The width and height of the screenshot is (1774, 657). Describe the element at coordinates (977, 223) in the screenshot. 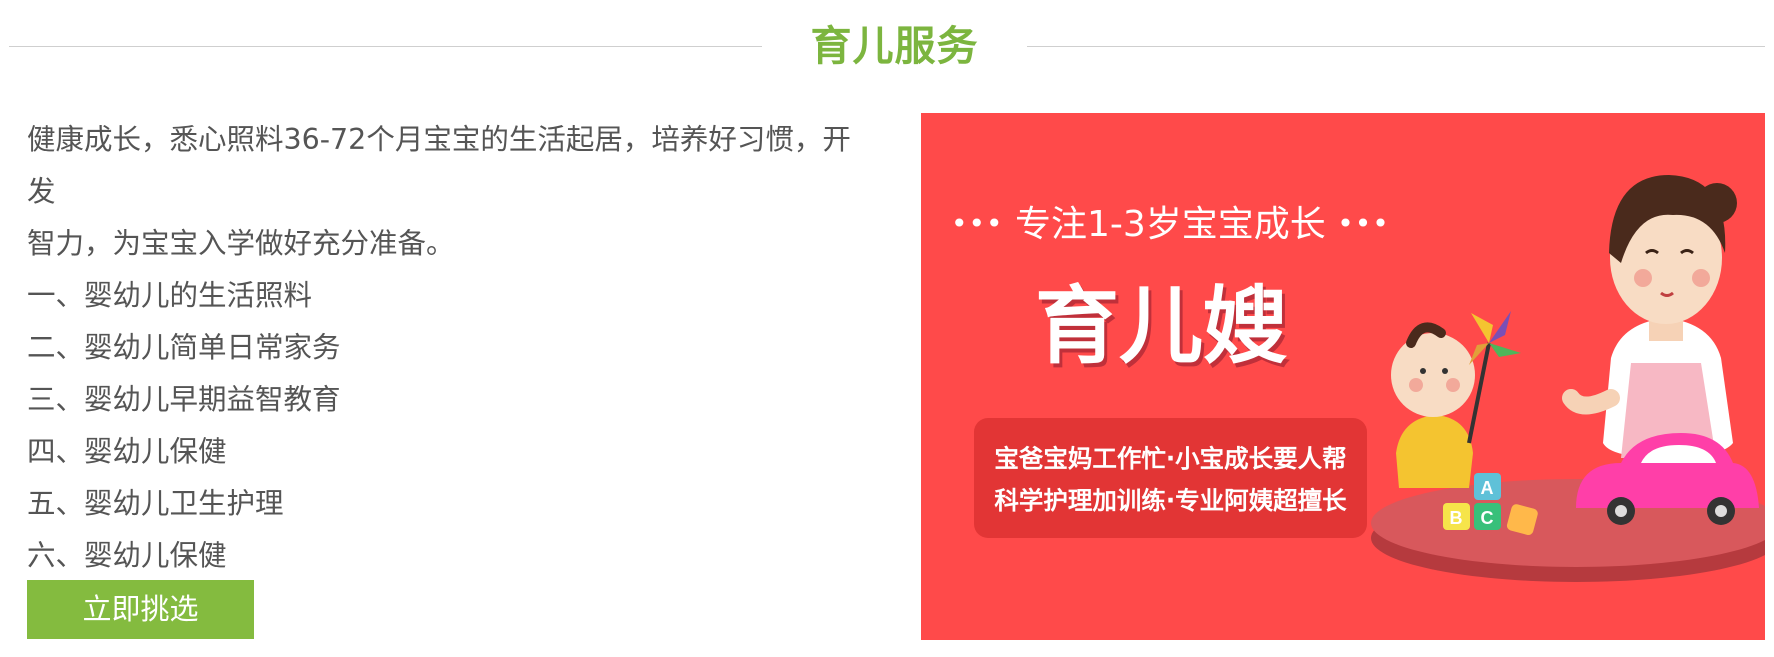

I see `dots-decoration-left: •••` at that location.